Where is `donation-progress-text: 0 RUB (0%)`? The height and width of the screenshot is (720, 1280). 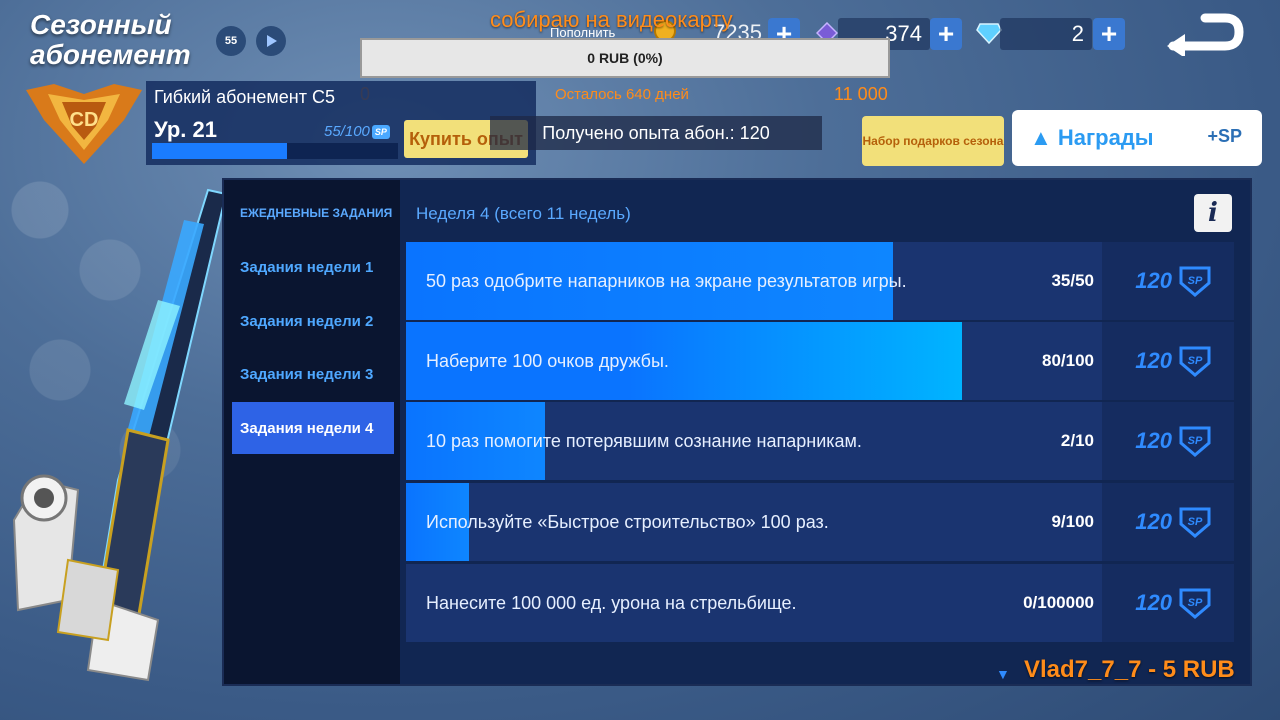 donation-progress-text: 0 RUB (0%) is located at coordinates (625, 58).